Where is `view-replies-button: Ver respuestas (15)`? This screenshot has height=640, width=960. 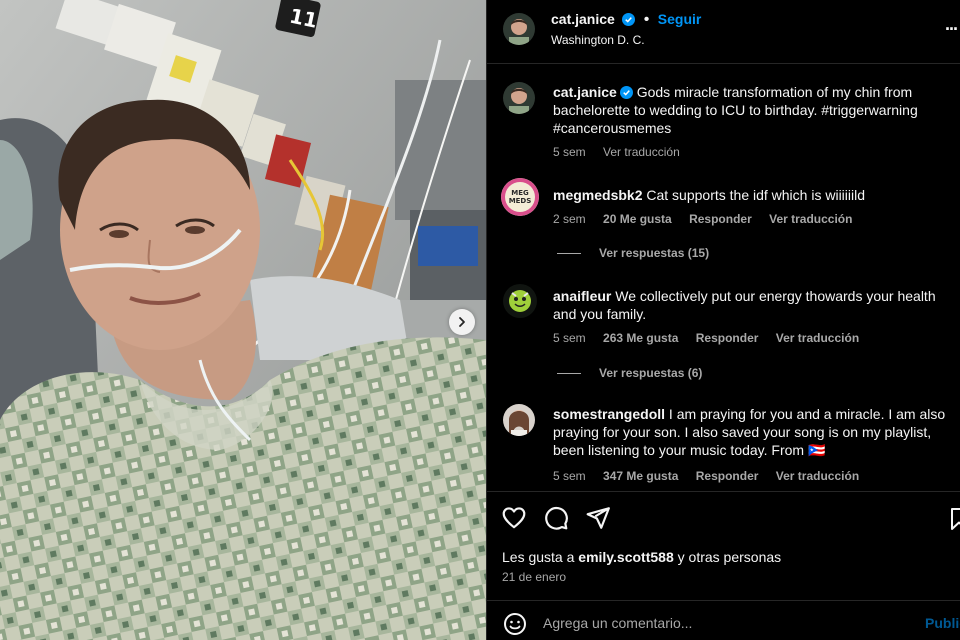 view-replies-button: Ver respuestas (15) is located at coordinates (633, 253).